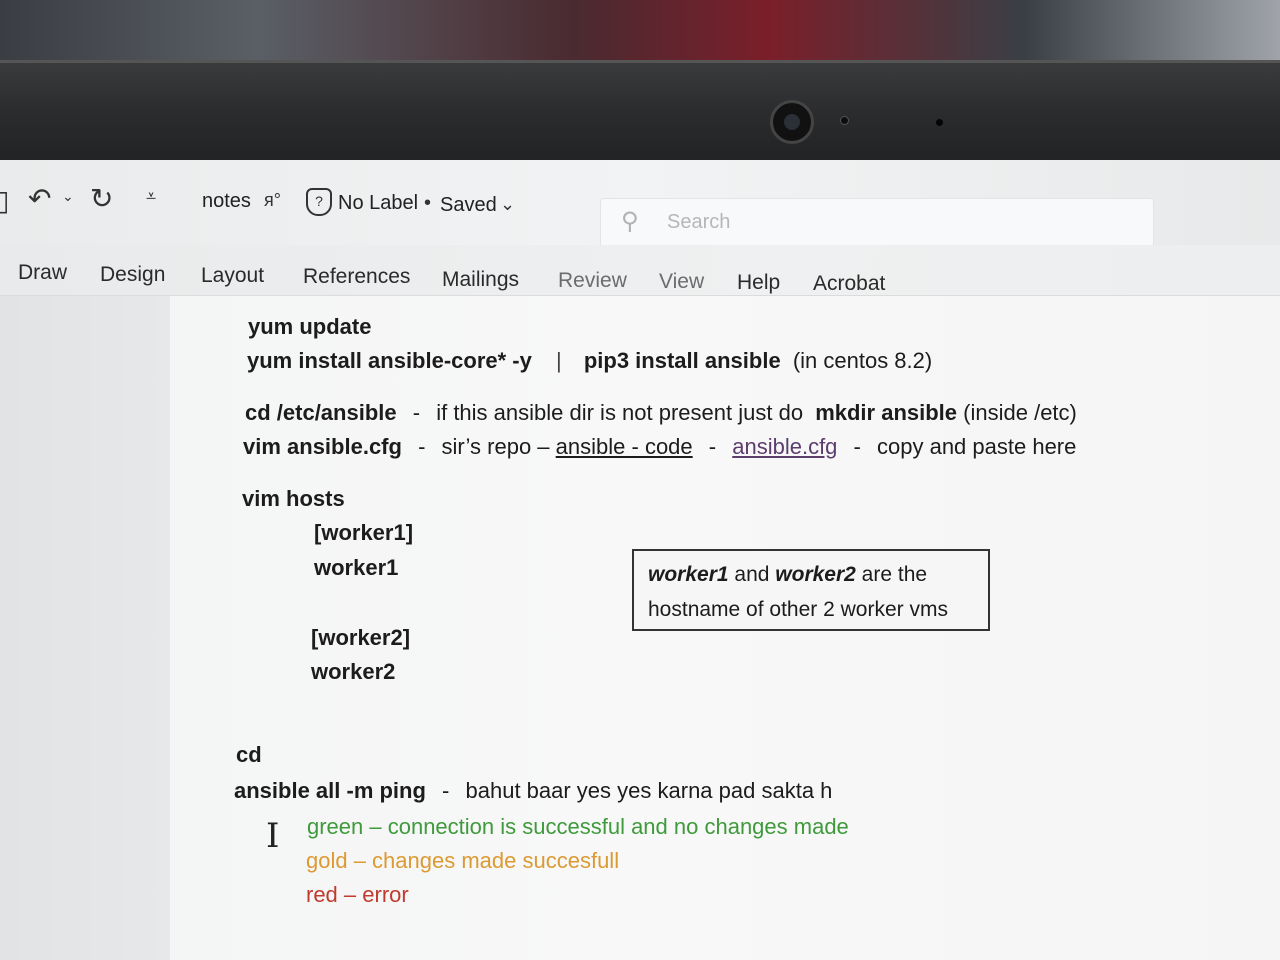 This screenshot has height=960, width=1280. Describe the element at coordinates (844, 120) in the screenshot. I see `indicator-light` at that location.